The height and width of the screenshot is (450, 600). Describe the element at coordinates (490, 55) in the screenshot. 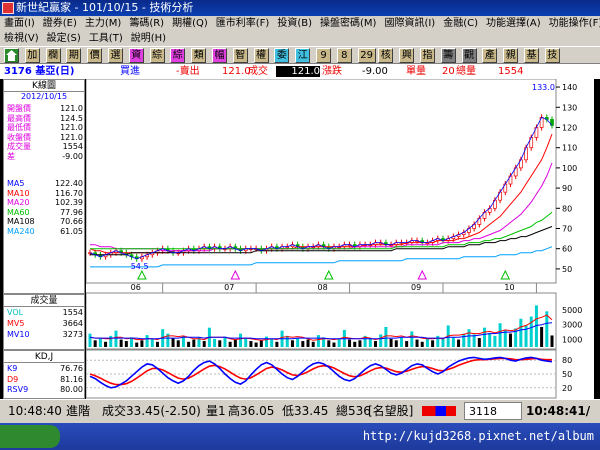

I see `toolbar-button-23: 產` at that location.